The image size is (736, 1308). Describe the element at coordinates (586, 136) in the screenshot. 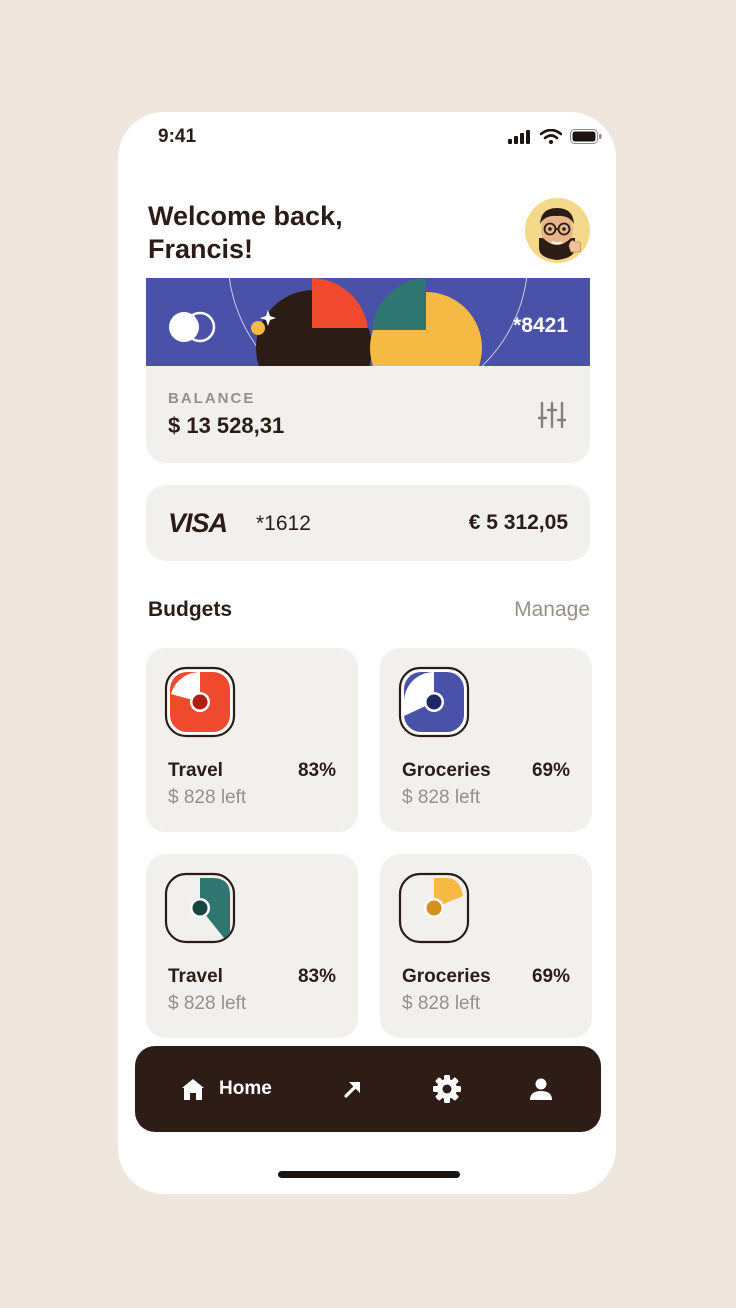

I see `battery-icon` at that location.